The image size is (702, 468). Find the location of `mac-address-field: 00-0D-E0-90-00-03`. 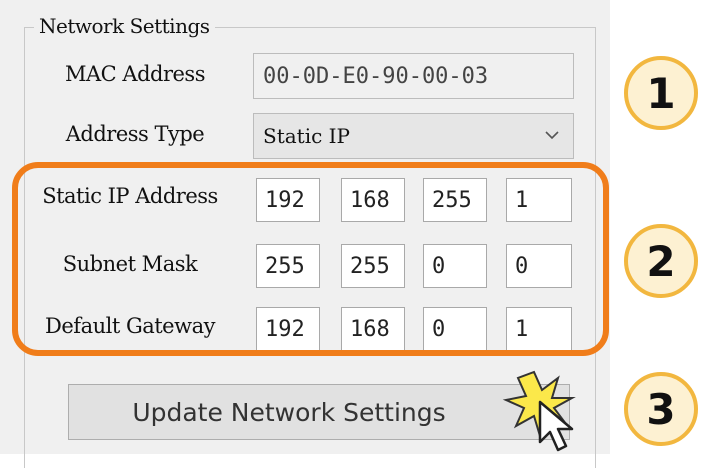

mac-address-field: 00-0D-E0-90-00-03 is located at coordinates (413, 76).